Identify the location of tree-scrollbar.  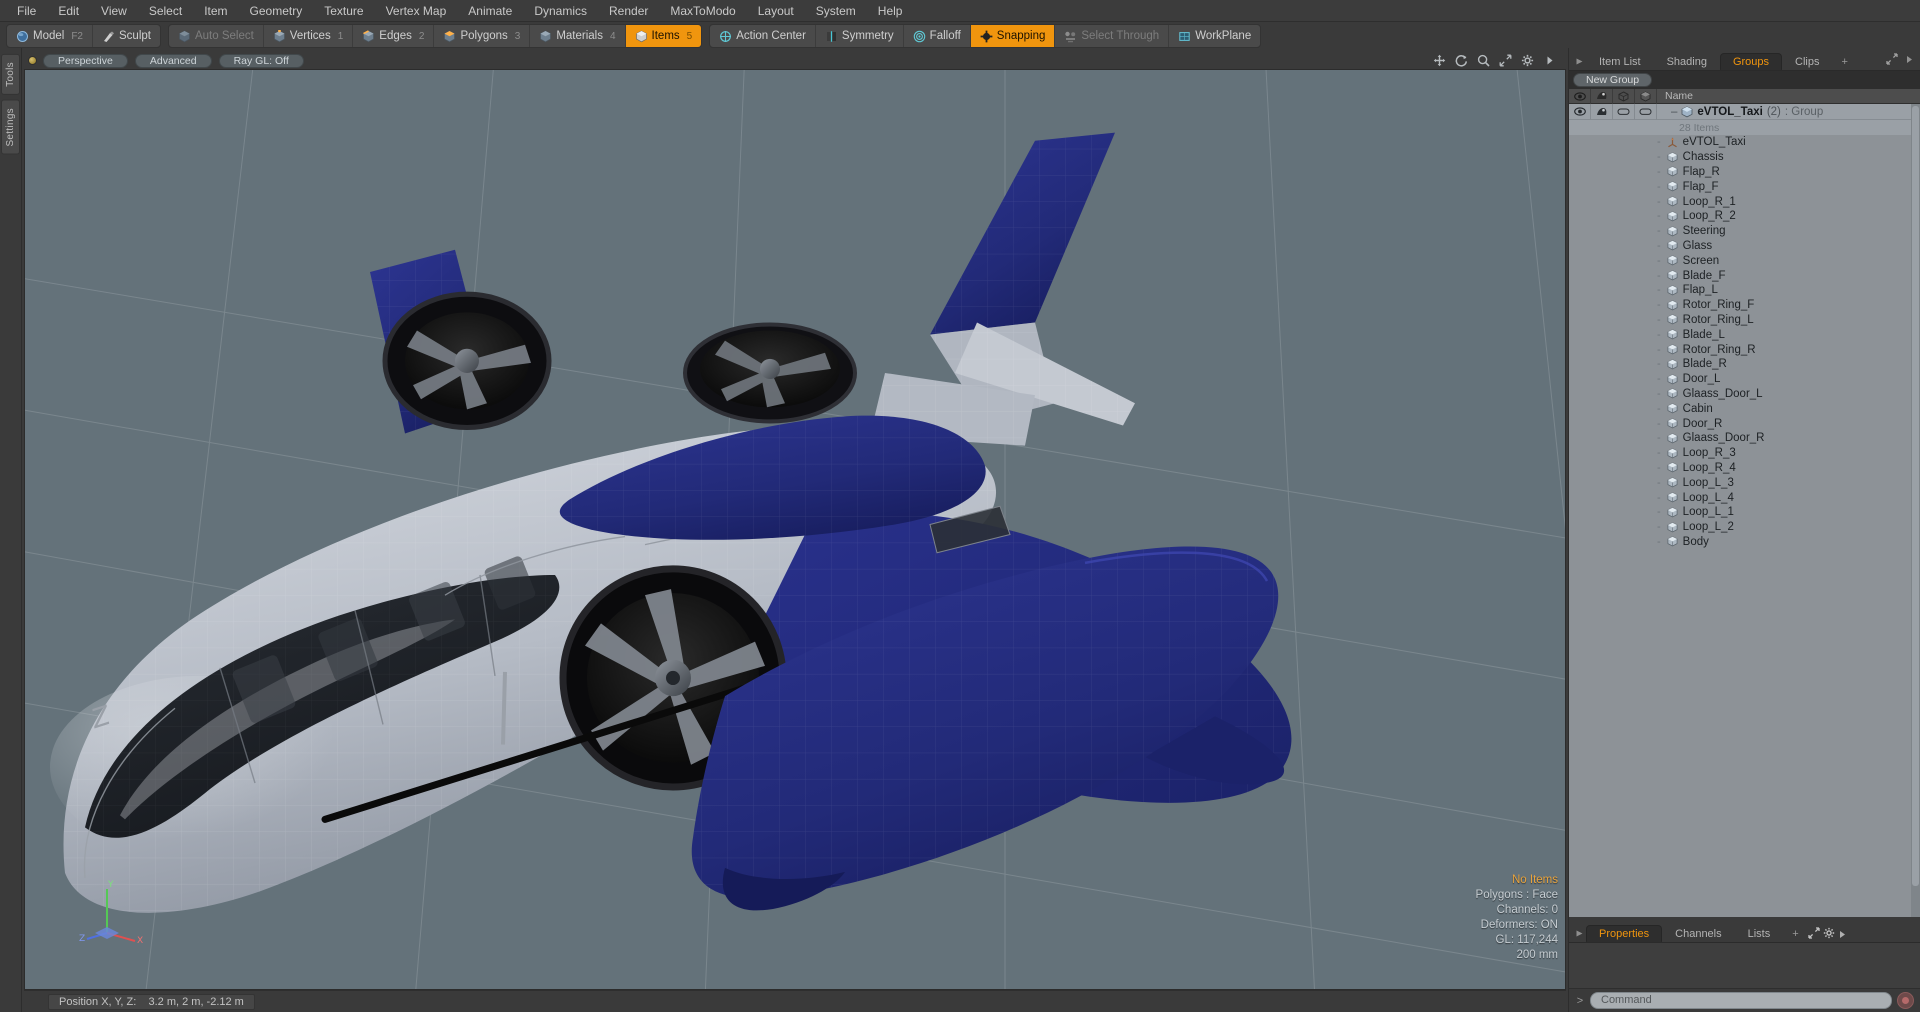
(1915, 510).